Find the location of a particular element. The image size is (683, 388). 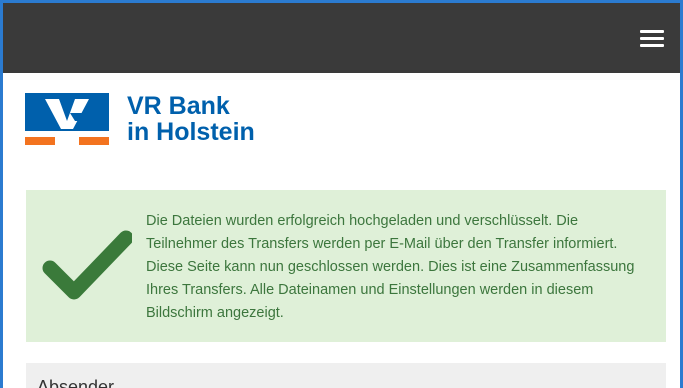

bank-name: VR Bank in Holstein is located at coordinates (237, 119).